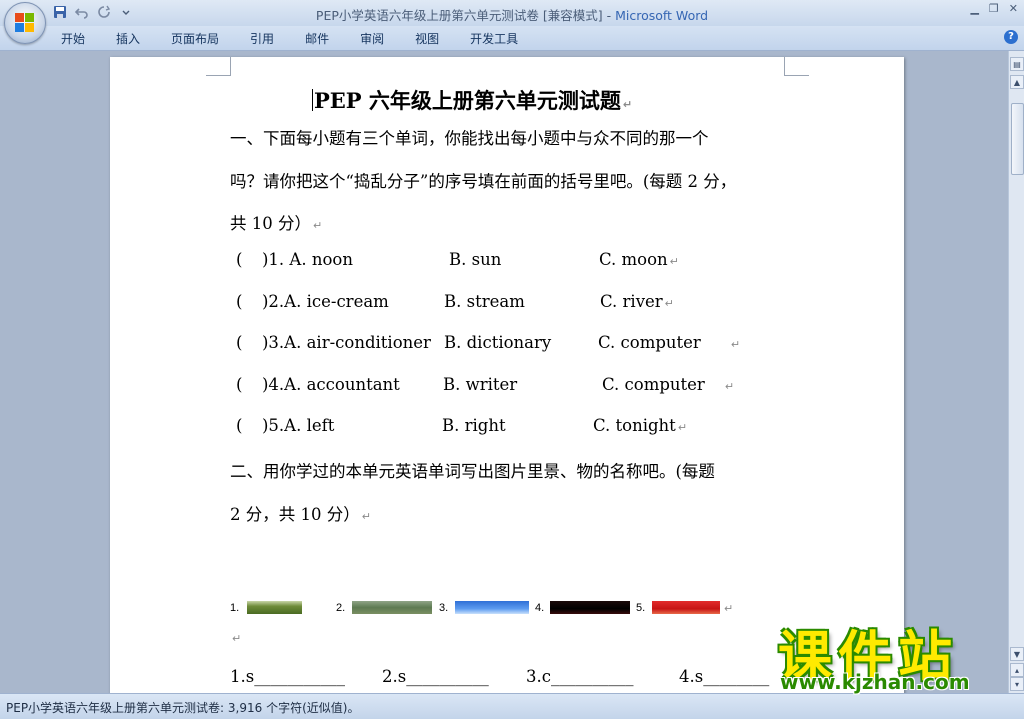  What do you see at coordinates (1013, 8) in the screenshot?
I see `close-icon: ✕` at bounding box center [1013, 8].